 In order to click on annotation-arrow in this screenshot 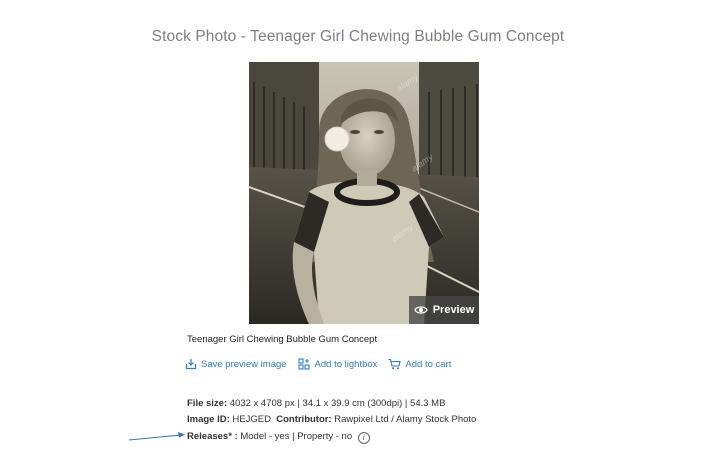, I will do `click(156, 436)`.